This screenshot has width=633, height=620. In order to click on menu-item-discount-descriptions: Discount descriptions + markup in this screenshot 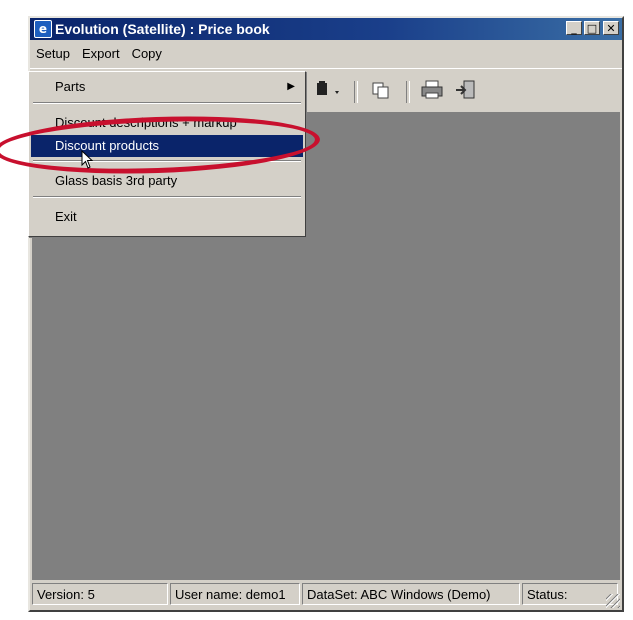, I will do `click(167, 123)`.